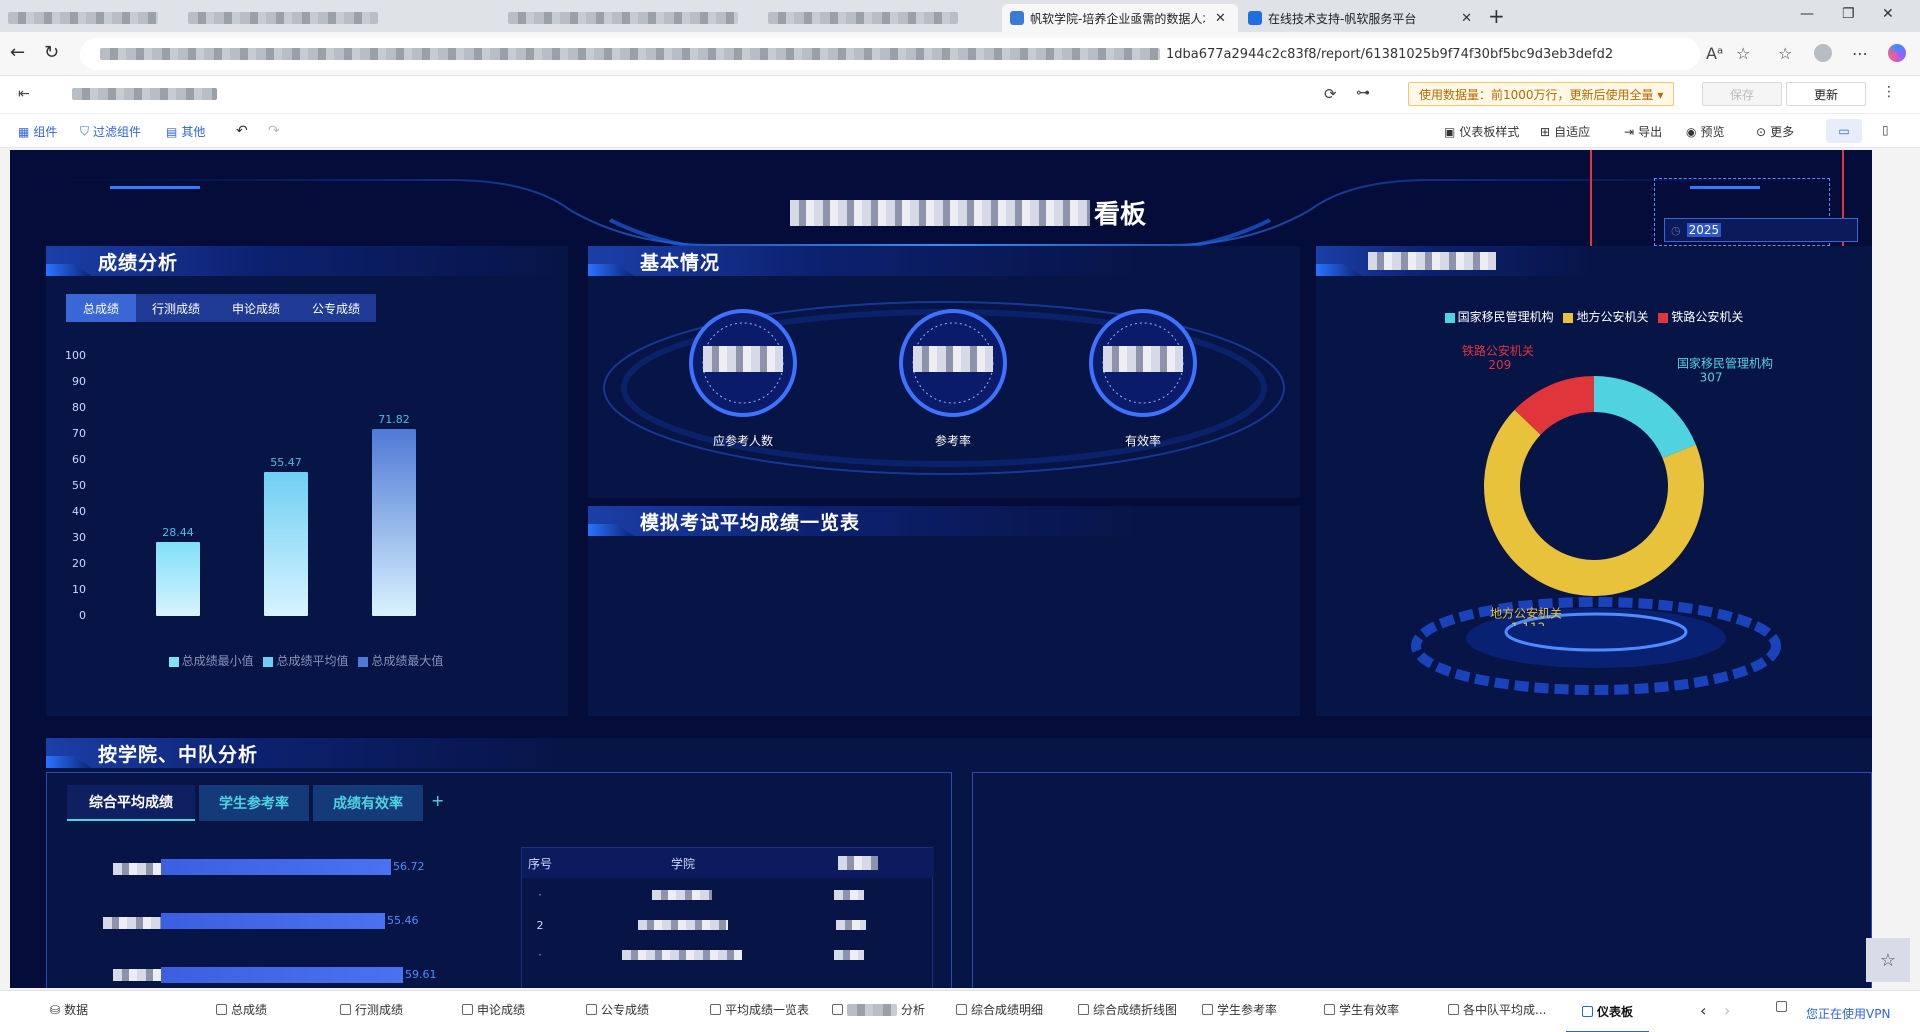 The image size is (1920, 1032). What do you see at coordinates (336, 308) in the screenshot?
I see `tab-gongzhuan-score: 公专成绩` at bounding box center [336, 308].